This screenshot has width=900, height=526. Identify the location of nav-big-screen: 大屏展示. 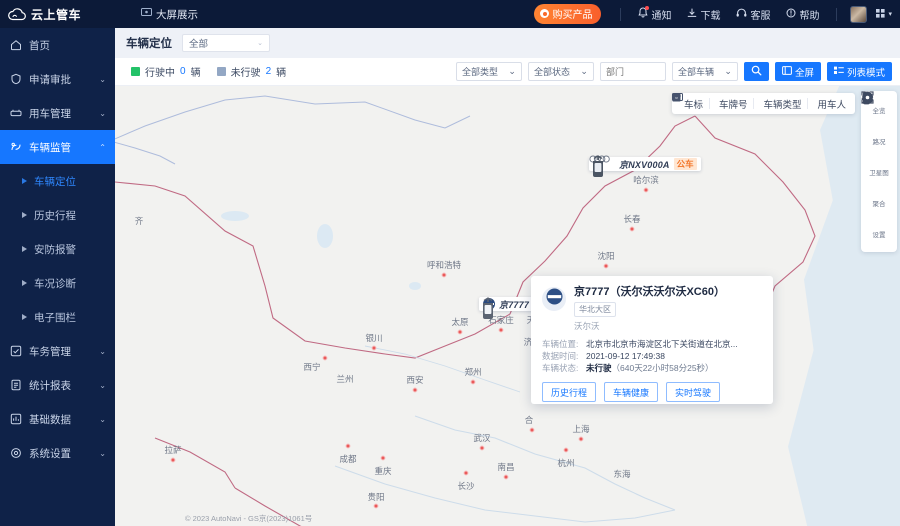
(169, 14).